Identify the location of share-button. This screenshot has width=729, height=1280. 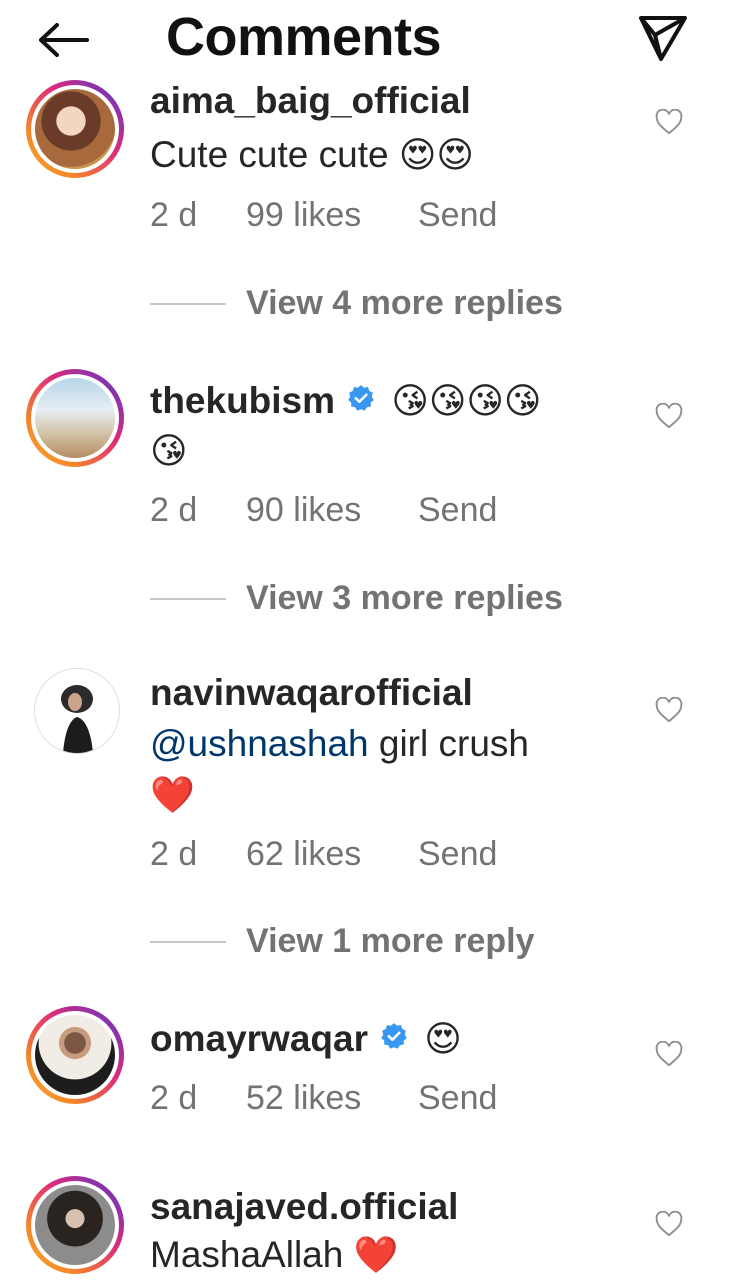
(663, 38).